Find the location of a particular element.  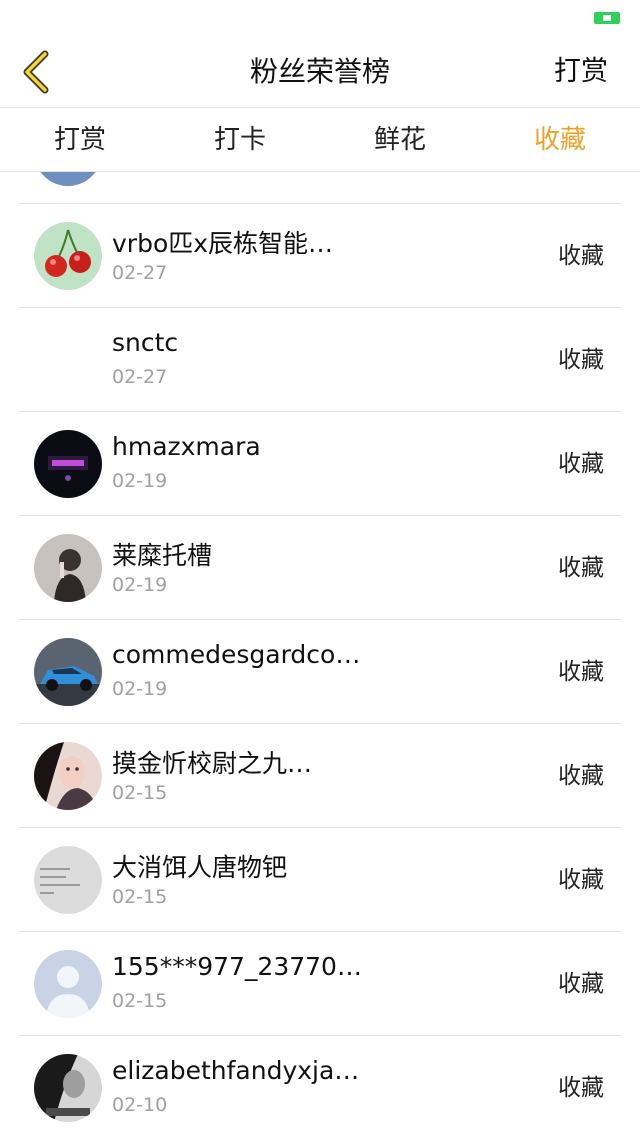

blue-car-avatar is located at coordinates (68, 672).